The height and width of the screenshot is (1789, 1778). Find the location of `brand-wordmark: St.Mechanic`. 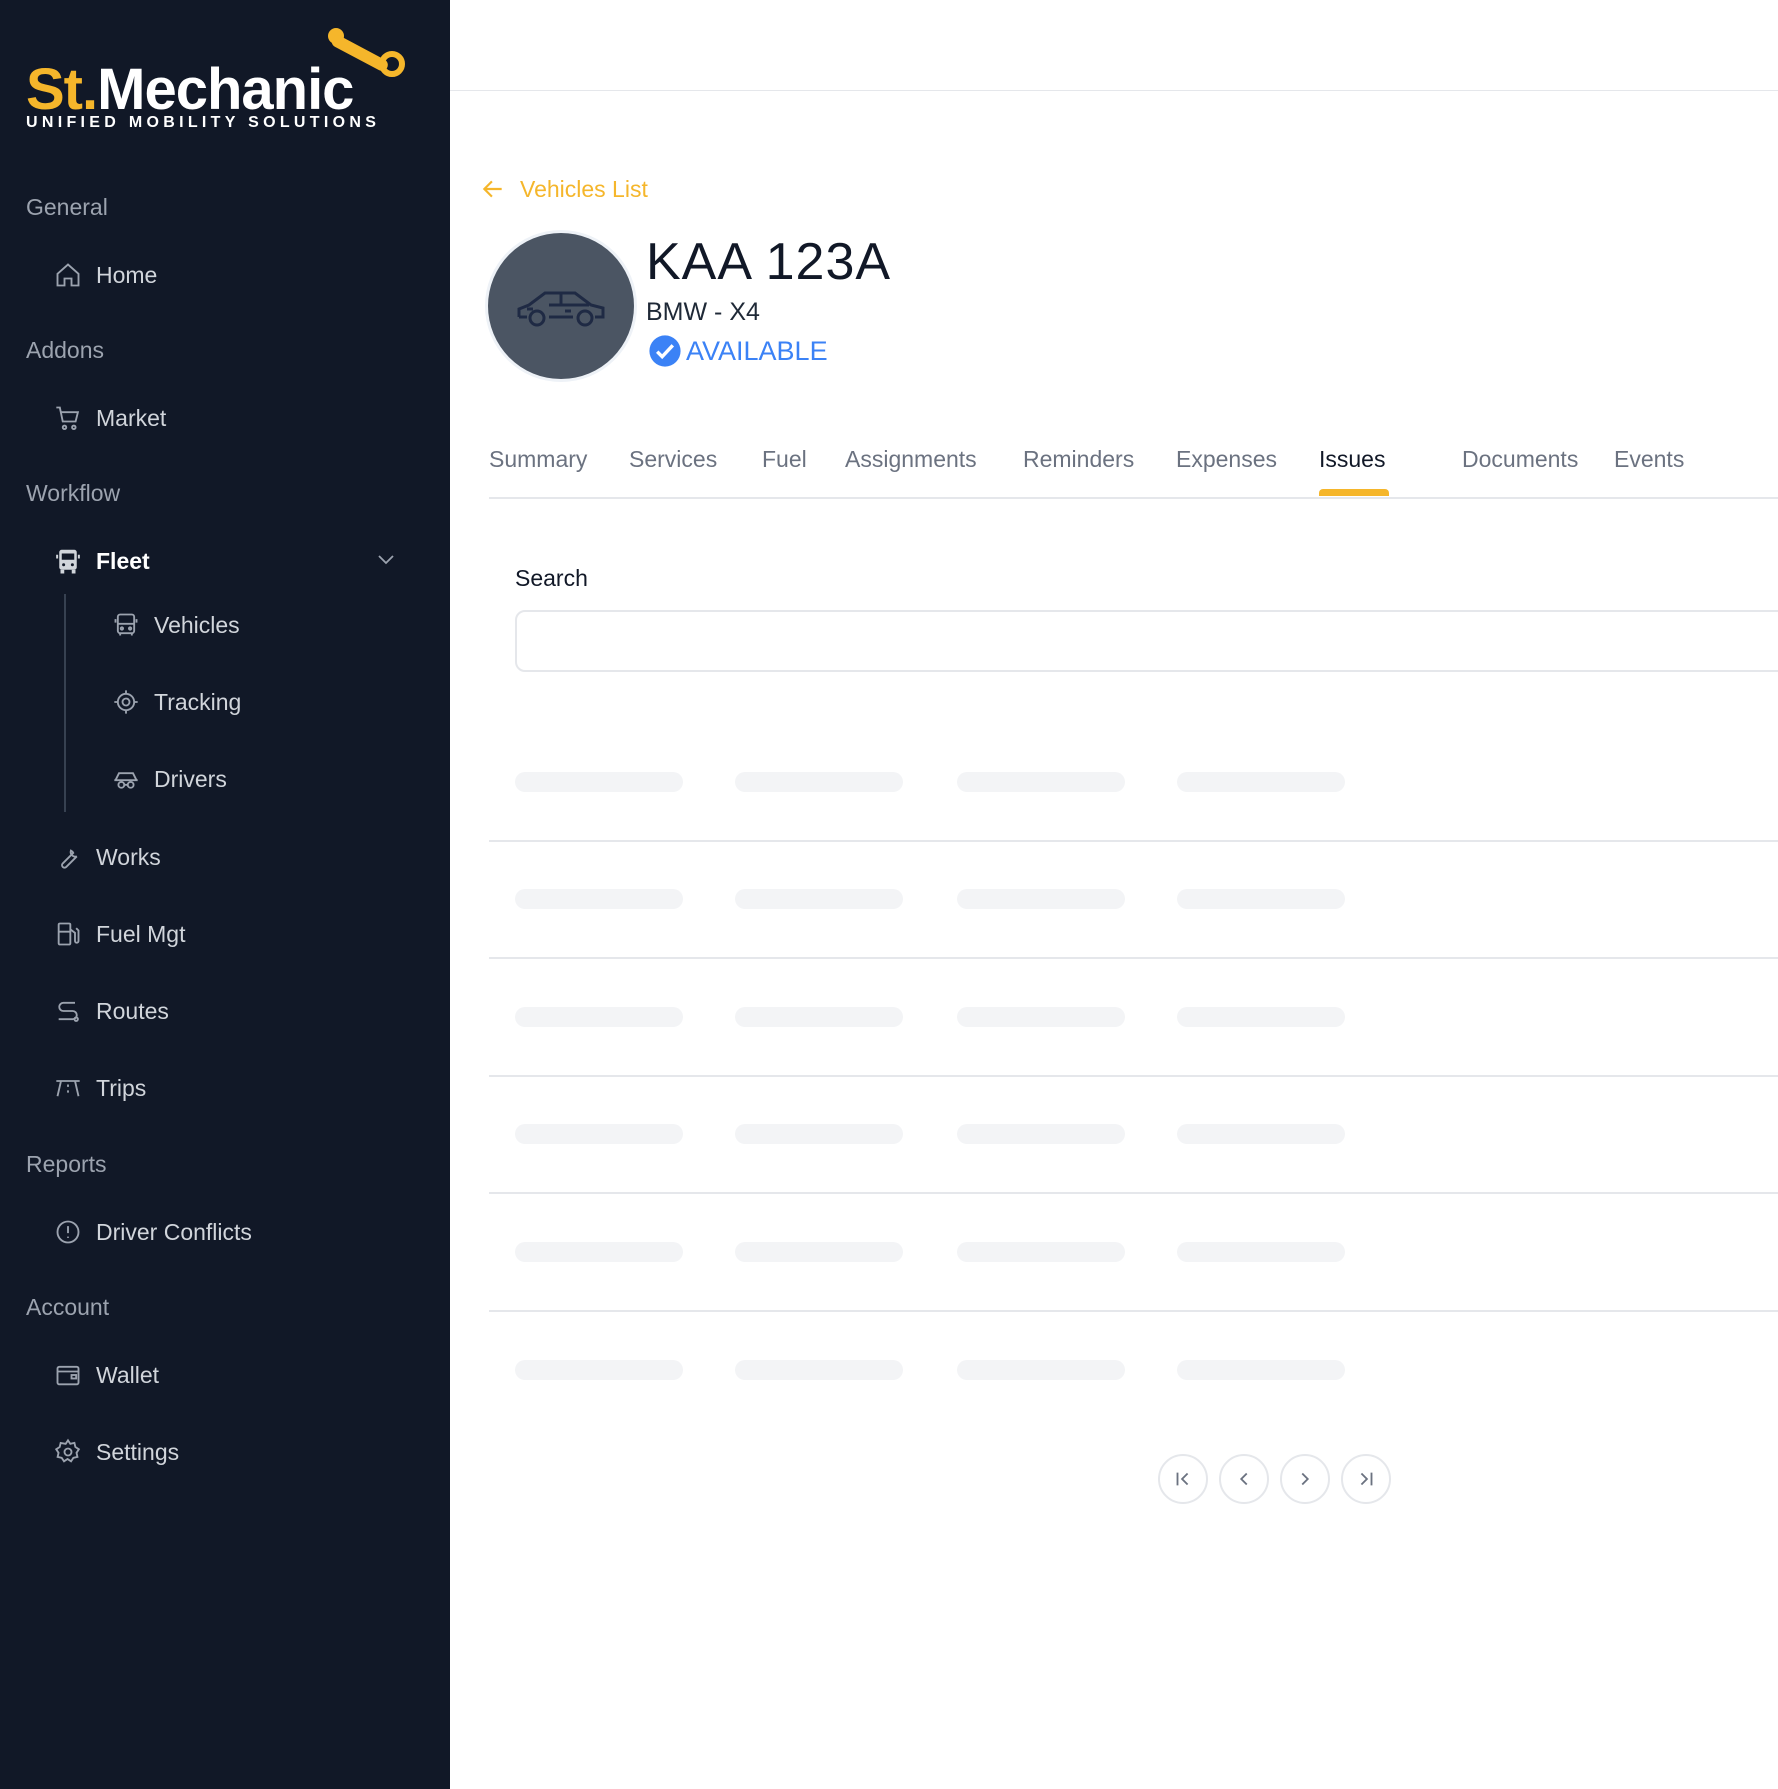

brand-wordmark: St.Mechanic is located at coordinates (190, 89).